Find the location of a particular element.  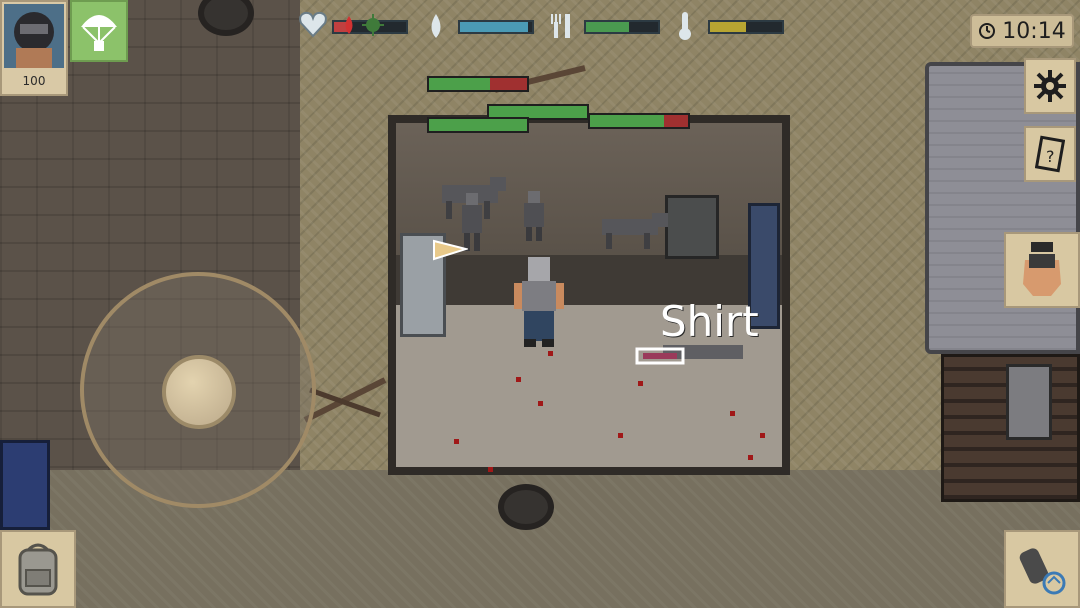

item-tooltip: Shirt is located at coordinates (709, 321).